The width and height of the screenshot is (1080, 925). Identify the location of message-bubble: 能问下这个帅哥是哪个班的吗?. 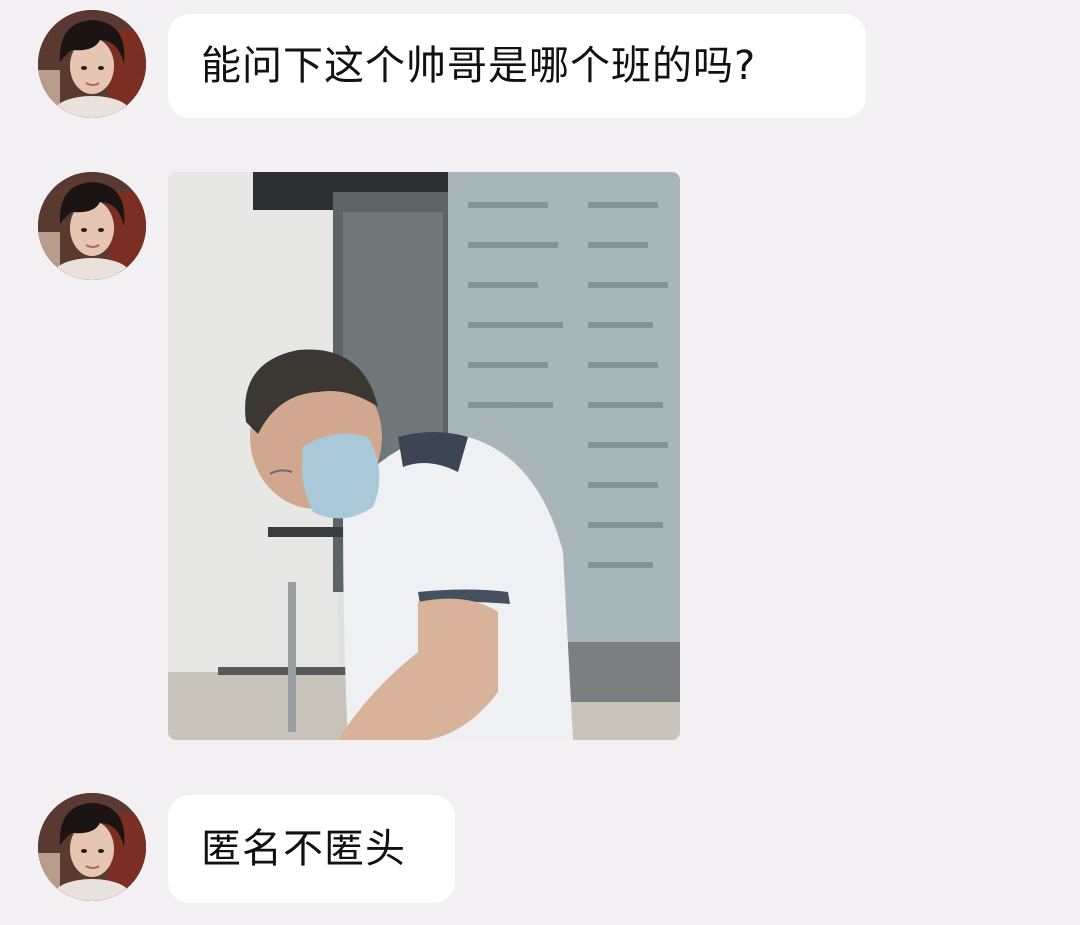
(517, 66).